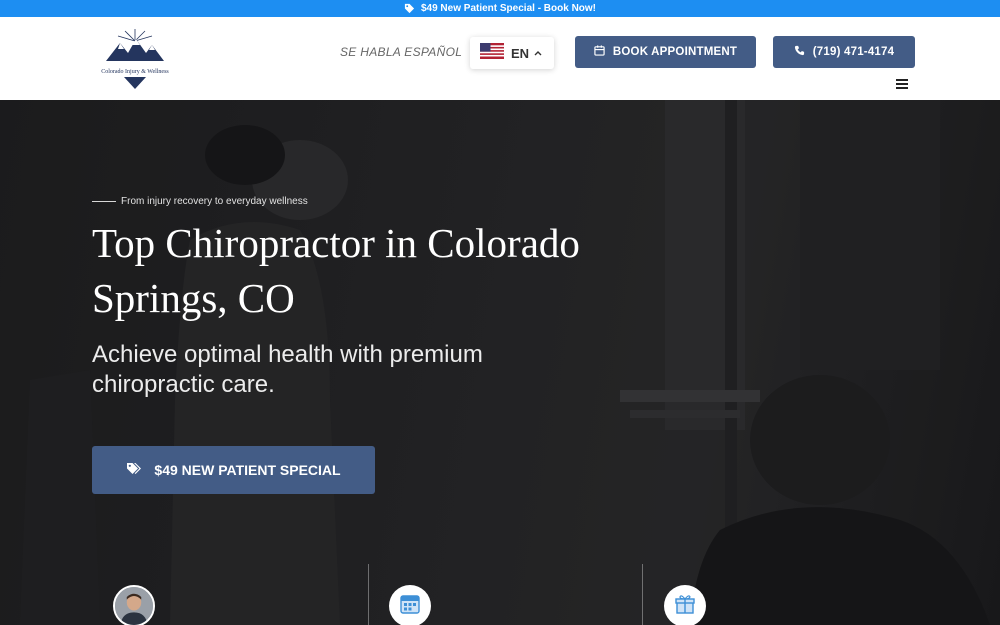 The height and width of the screenshot is (625, 1000). I want to click on phone-button: (719) 471-4174, so click(844, 52).